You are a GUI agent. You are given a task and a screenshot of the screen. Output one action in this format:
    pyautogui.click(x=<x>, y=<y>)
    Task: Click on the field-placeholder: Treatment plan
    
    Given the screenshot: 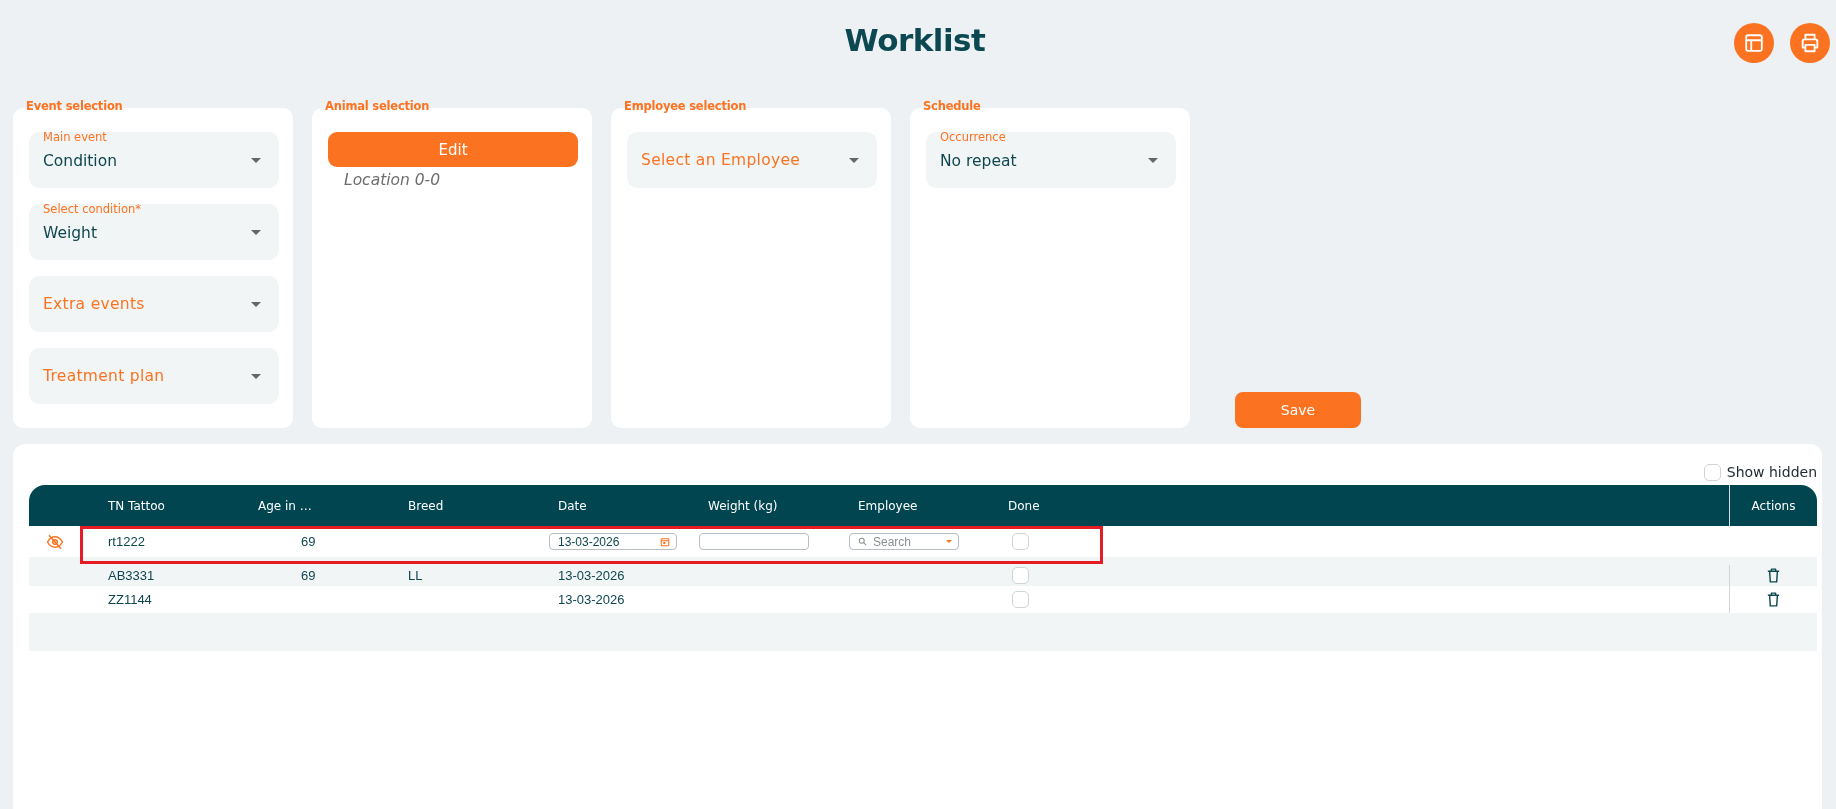 What is the action you would take?
    pyautogui.click(x=104, y=376)
    